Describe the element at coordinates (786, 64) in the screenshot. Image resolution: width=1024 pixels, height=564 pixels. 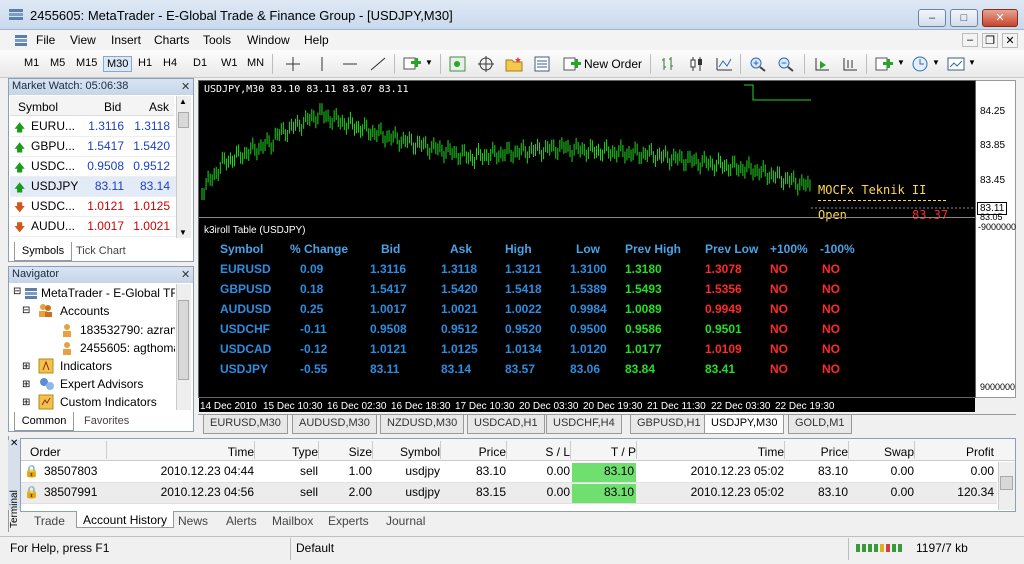
I see `zoom-out-icon` at that location.